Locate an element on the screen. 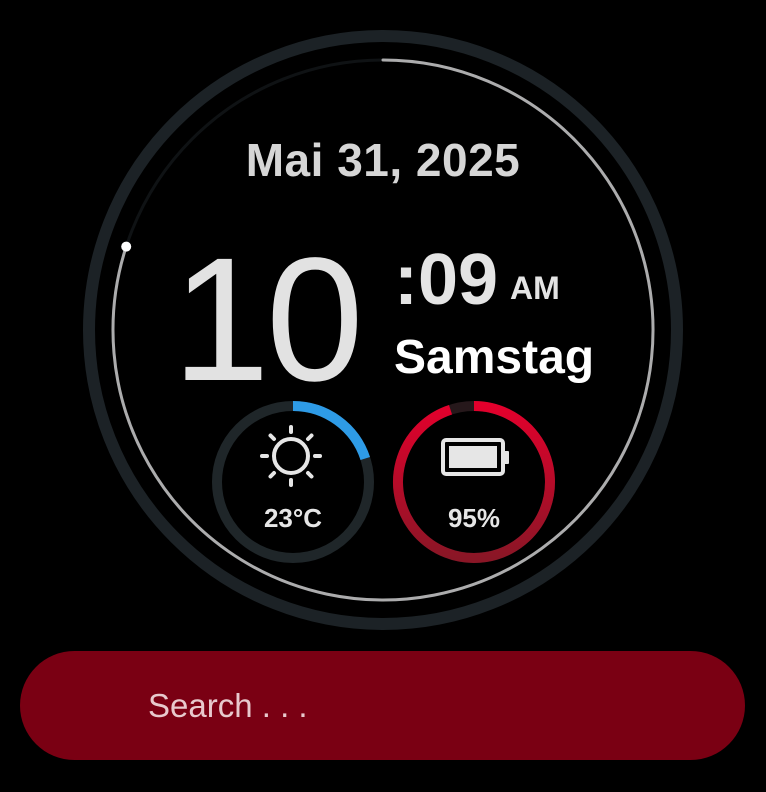 The height and width of the screenshot is (792, 766). battery-gauge is located at coordinates (474, 482).